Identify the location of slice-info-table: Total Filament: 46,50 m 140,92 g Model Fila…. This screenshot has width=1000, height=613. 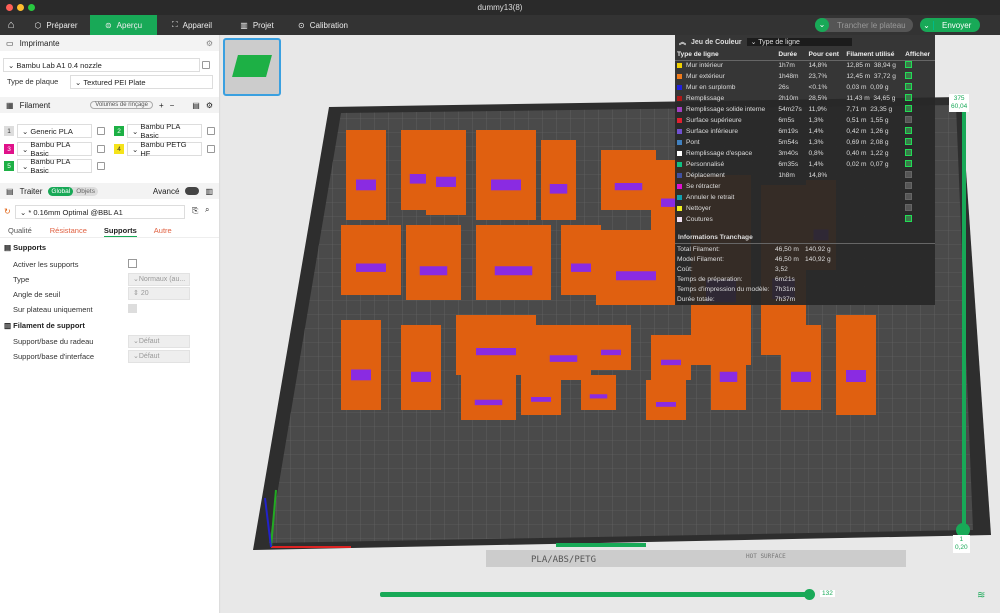
(805, 274).